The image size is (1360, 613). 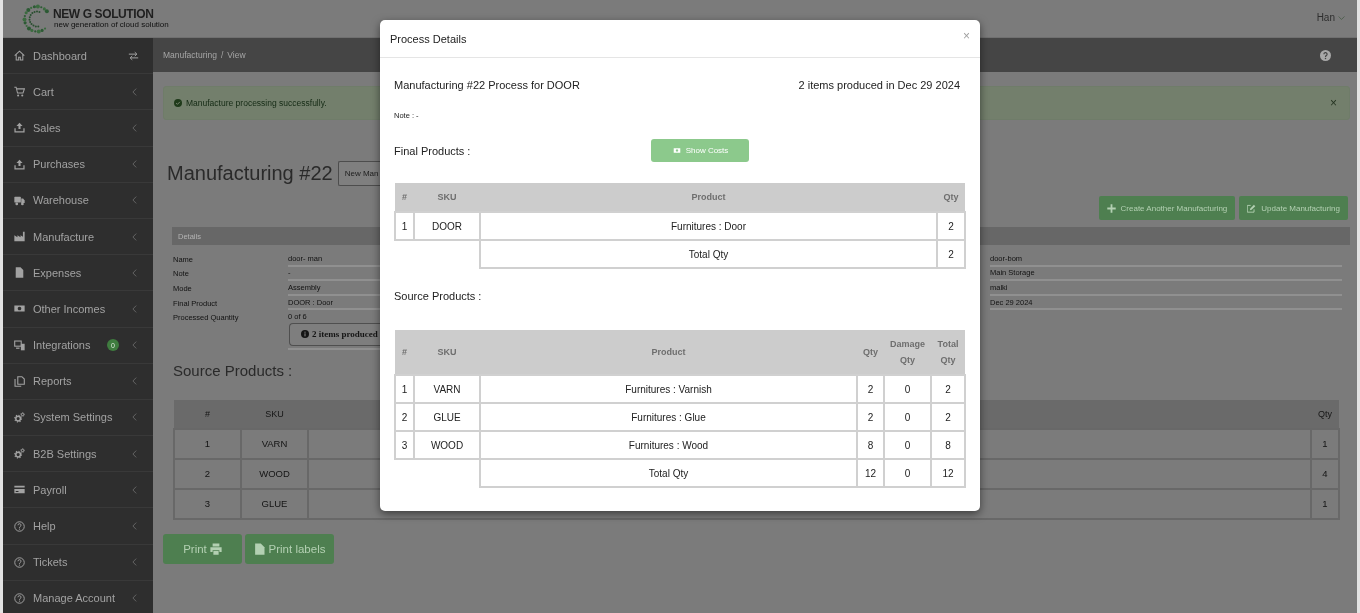 What do you see at coordinates (1333, 103) in the screenshot?
I see `close-button: ×` at bounding box center [1333, 103].